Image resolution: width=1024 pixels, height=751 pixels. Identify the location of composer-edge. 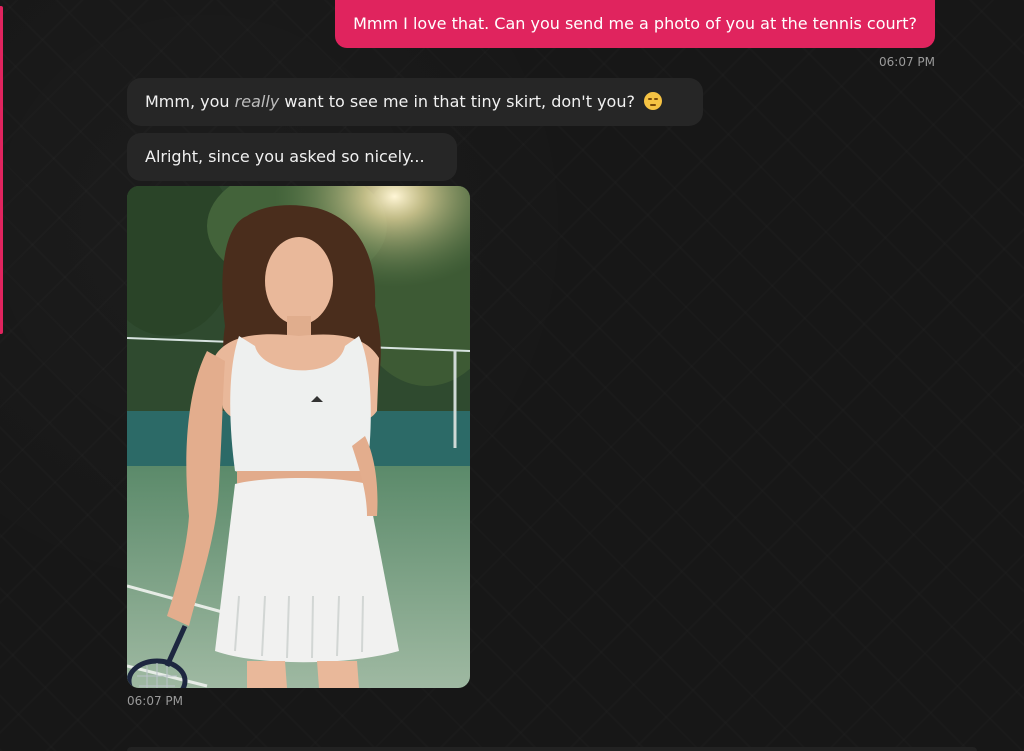
(552, 749).